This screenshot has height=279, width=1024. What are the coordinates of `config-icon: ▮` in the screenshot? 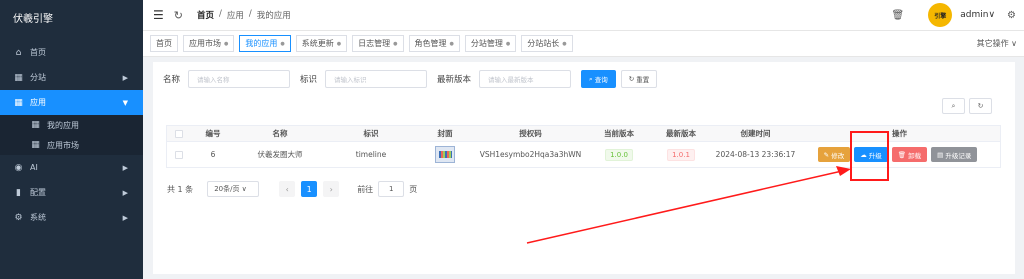 It's located at (18, 192).